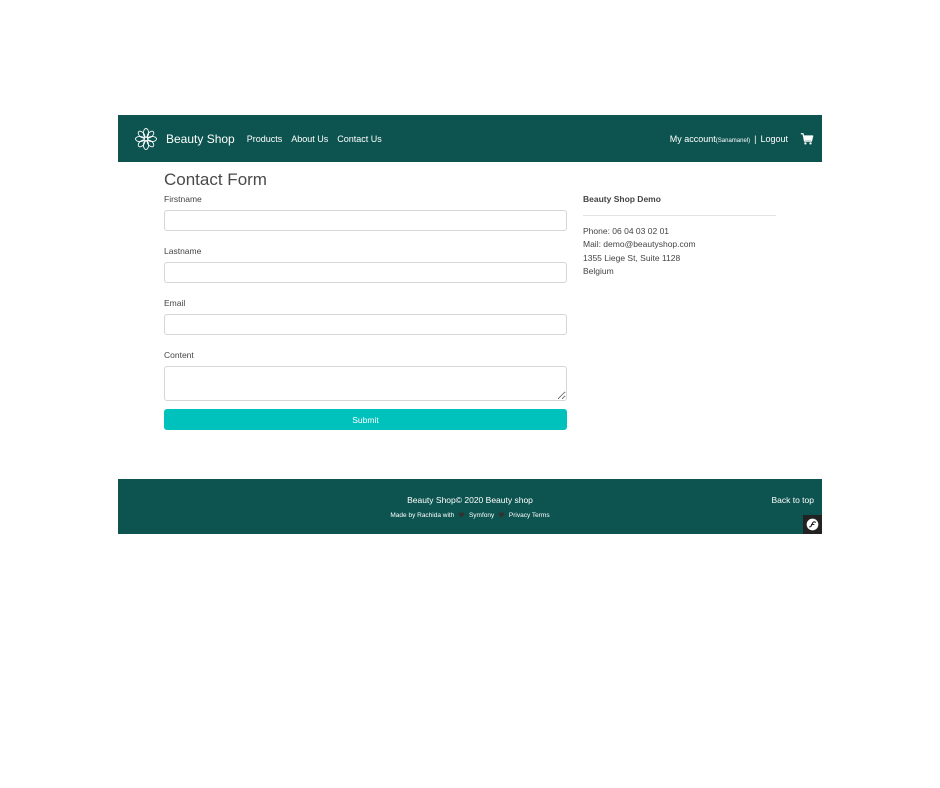 The image size is (940, 788). What do you see at coordinates (733, 140) in the screenshot?
I see `account-username: (Sanamanel)` at bounding box center [733, 140].